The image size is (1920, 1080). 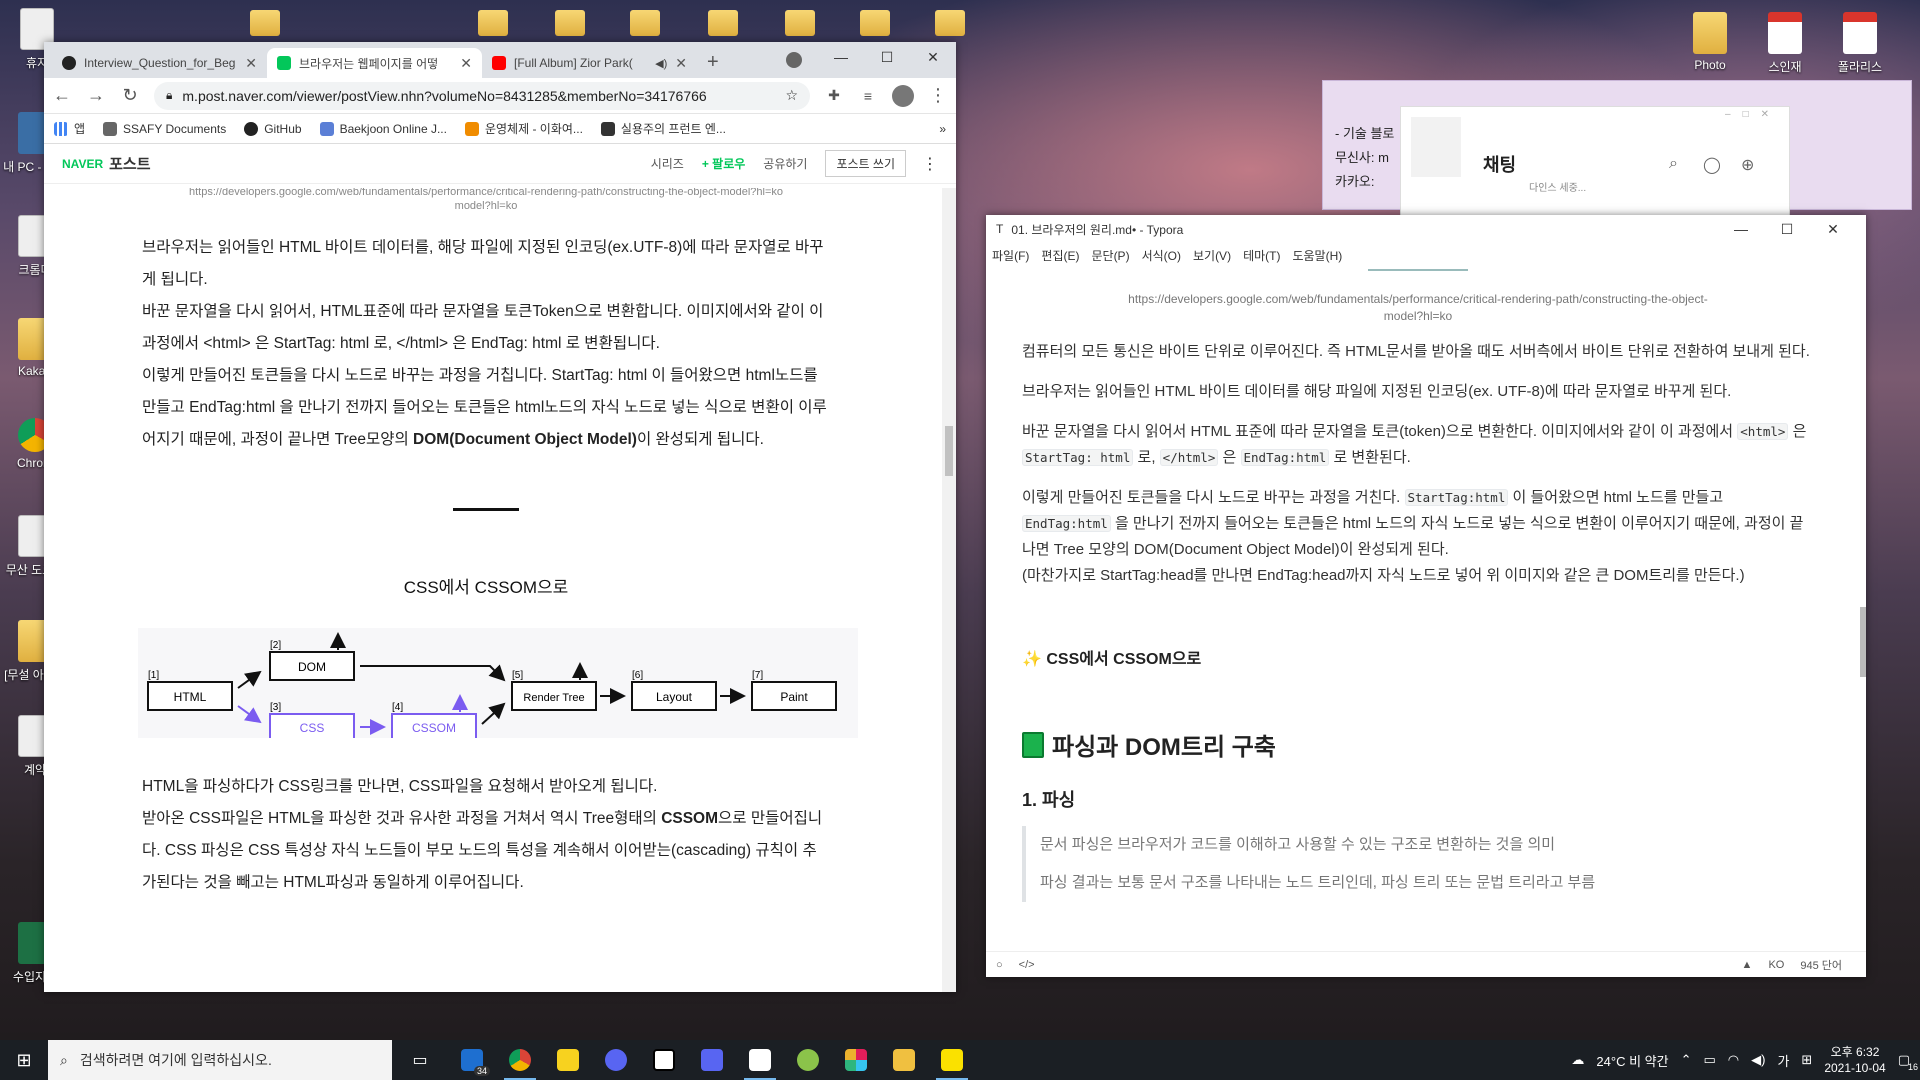 I want to click on bookmark-item: SSAFY Documents, so click(x=164, y=128).